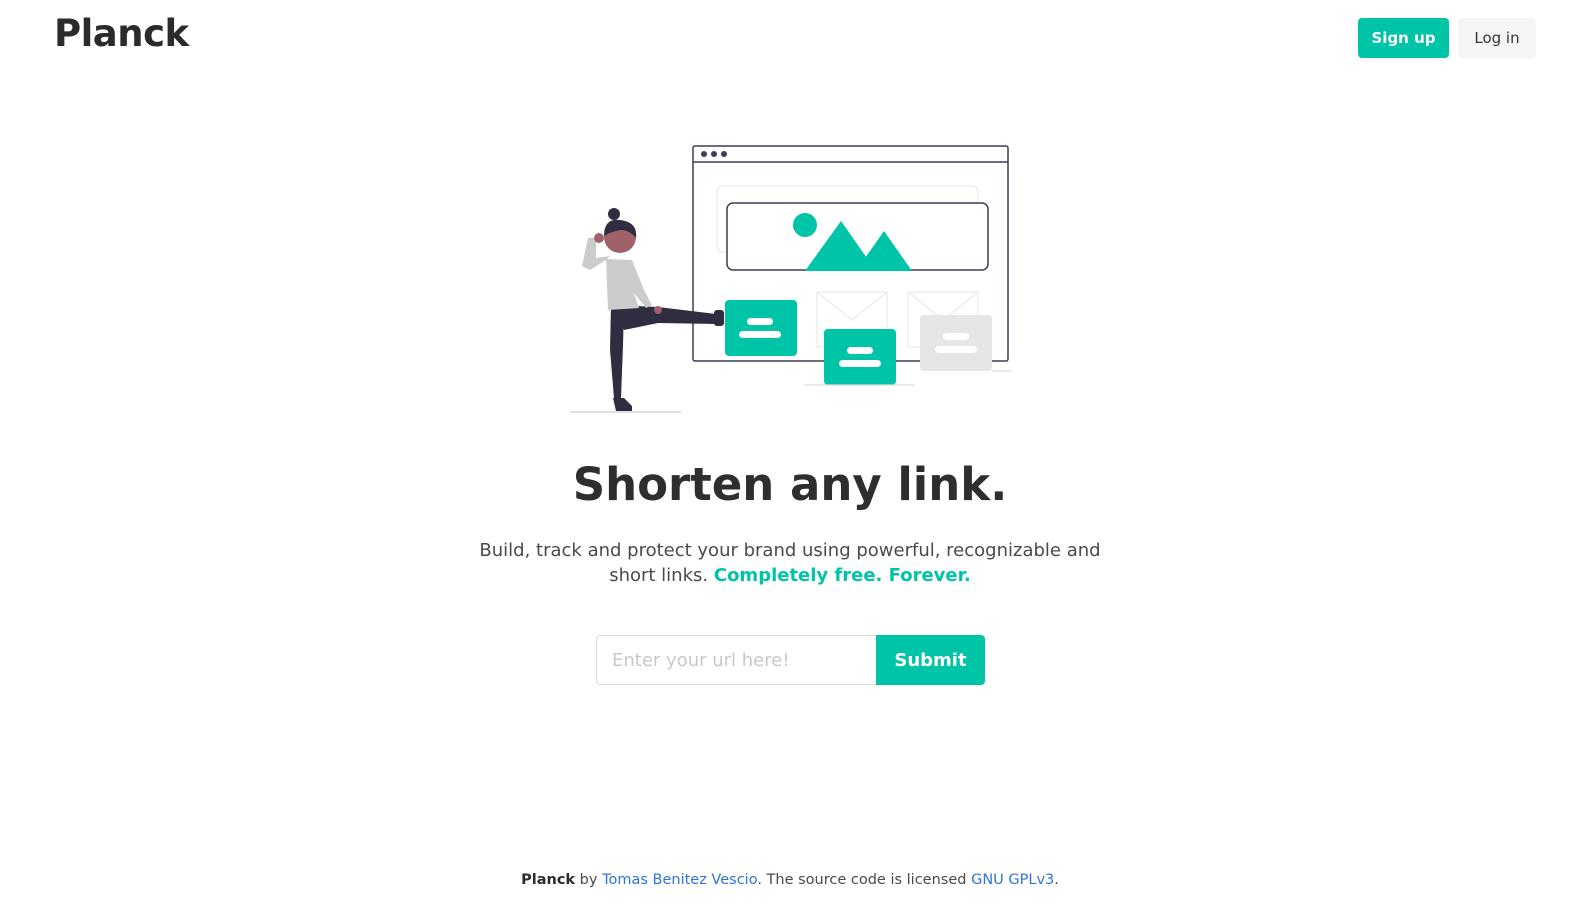 This screenshot has height=906, width=1580. Describe the element at coordinates (1497, 38) in the screenshot. I see `login-button: Log in` at that location.